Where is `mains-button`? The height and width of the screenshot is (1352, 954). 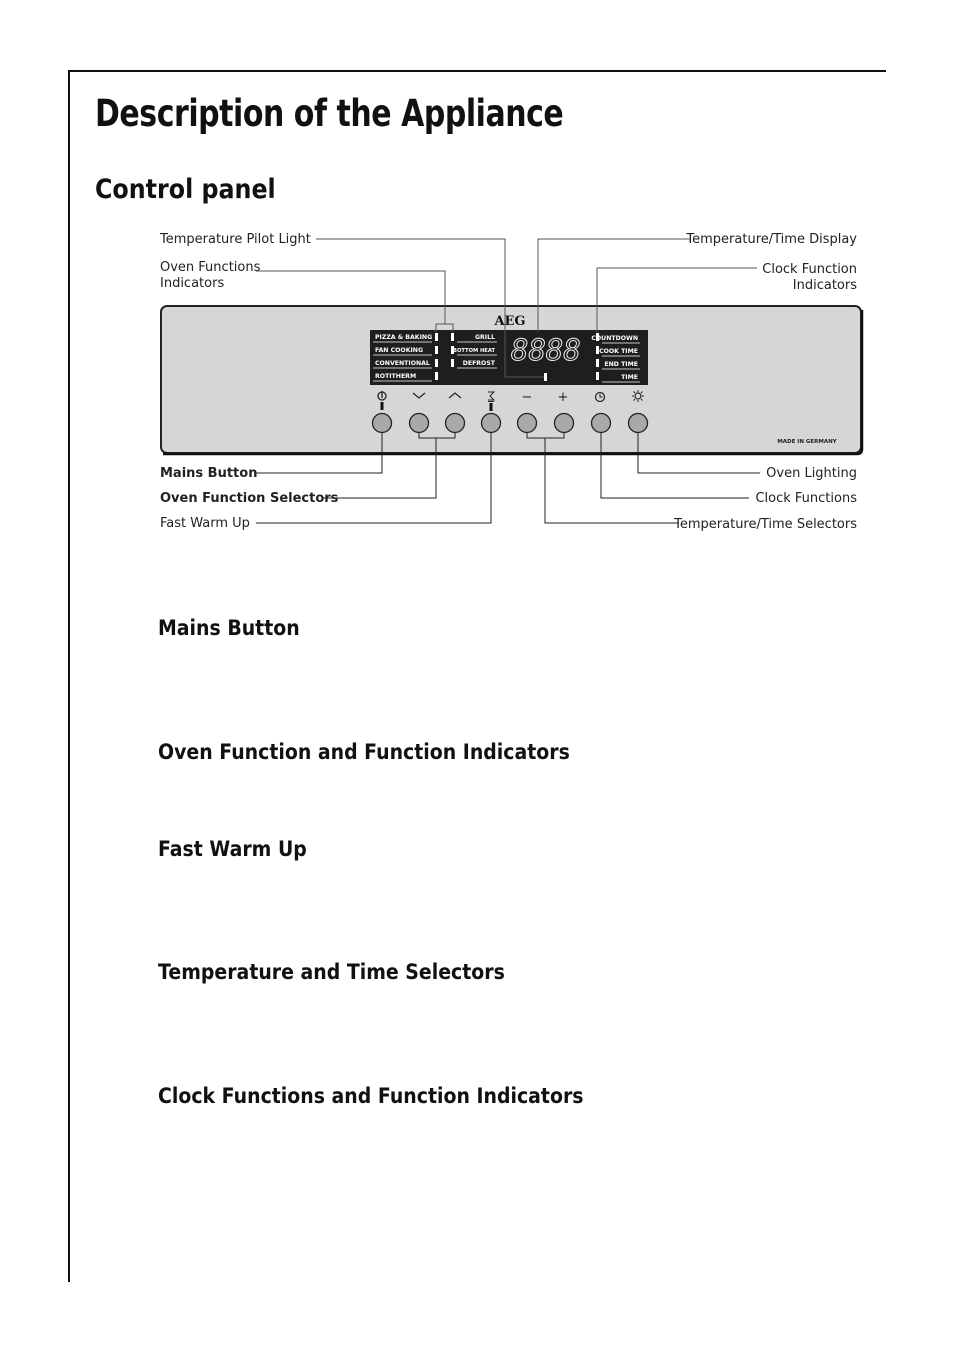
mains-button is located at coordinates (382, 423).